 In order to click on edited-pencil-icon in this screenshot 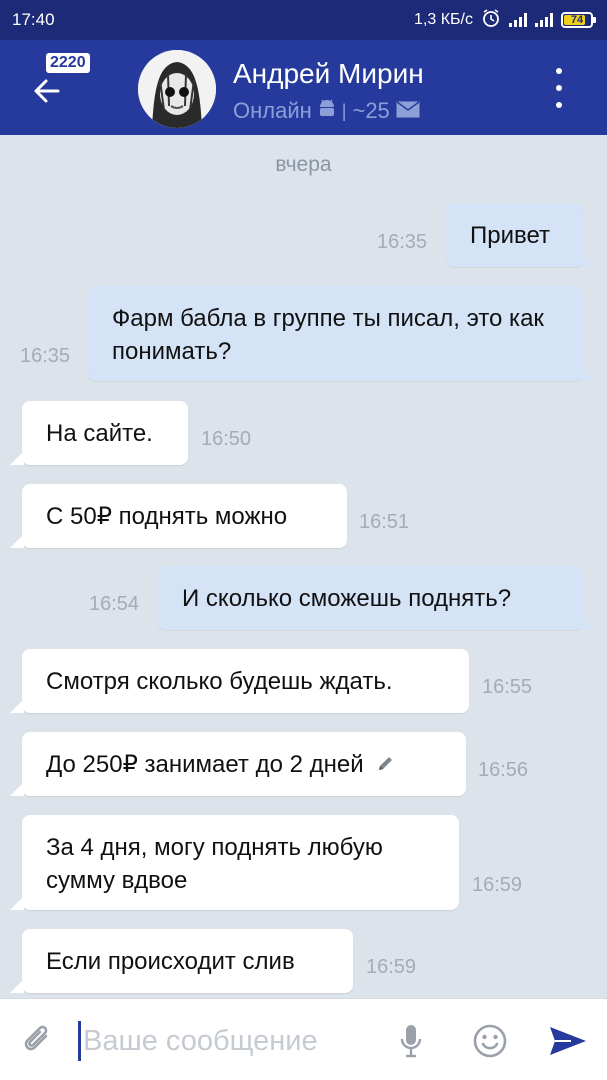, I will do `click(386, 765)`.